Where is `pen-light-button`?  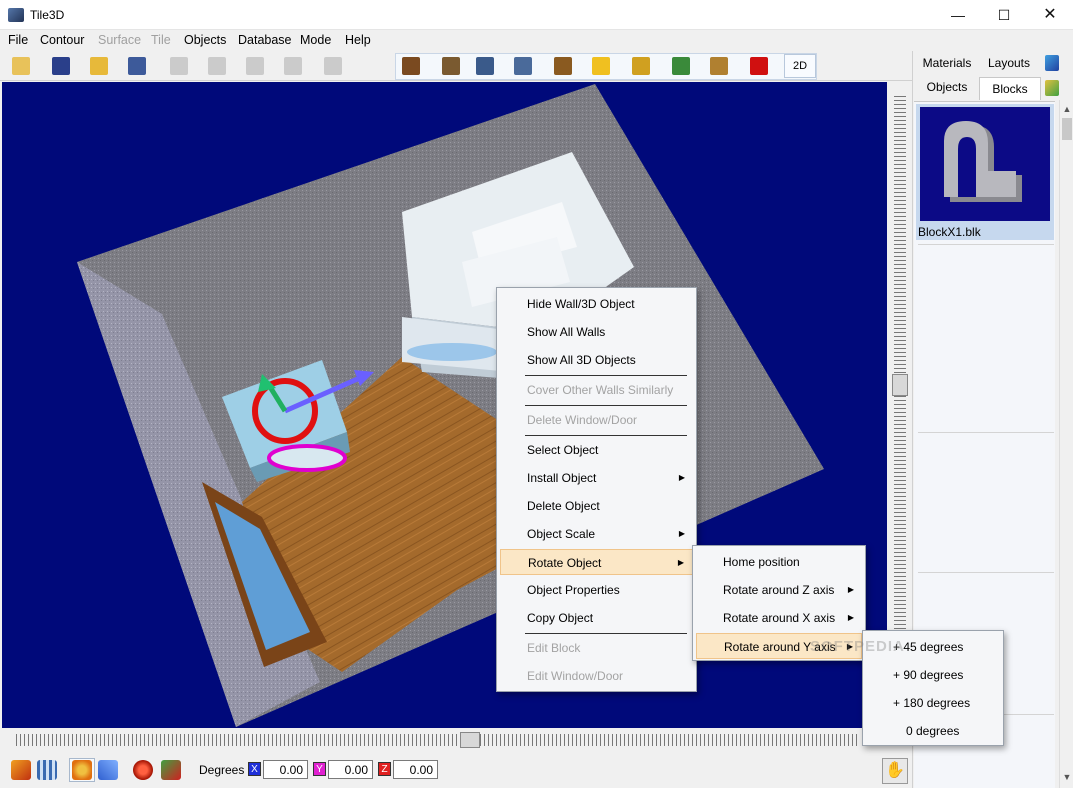
pen-light-button is located at coordinates (641, 66).